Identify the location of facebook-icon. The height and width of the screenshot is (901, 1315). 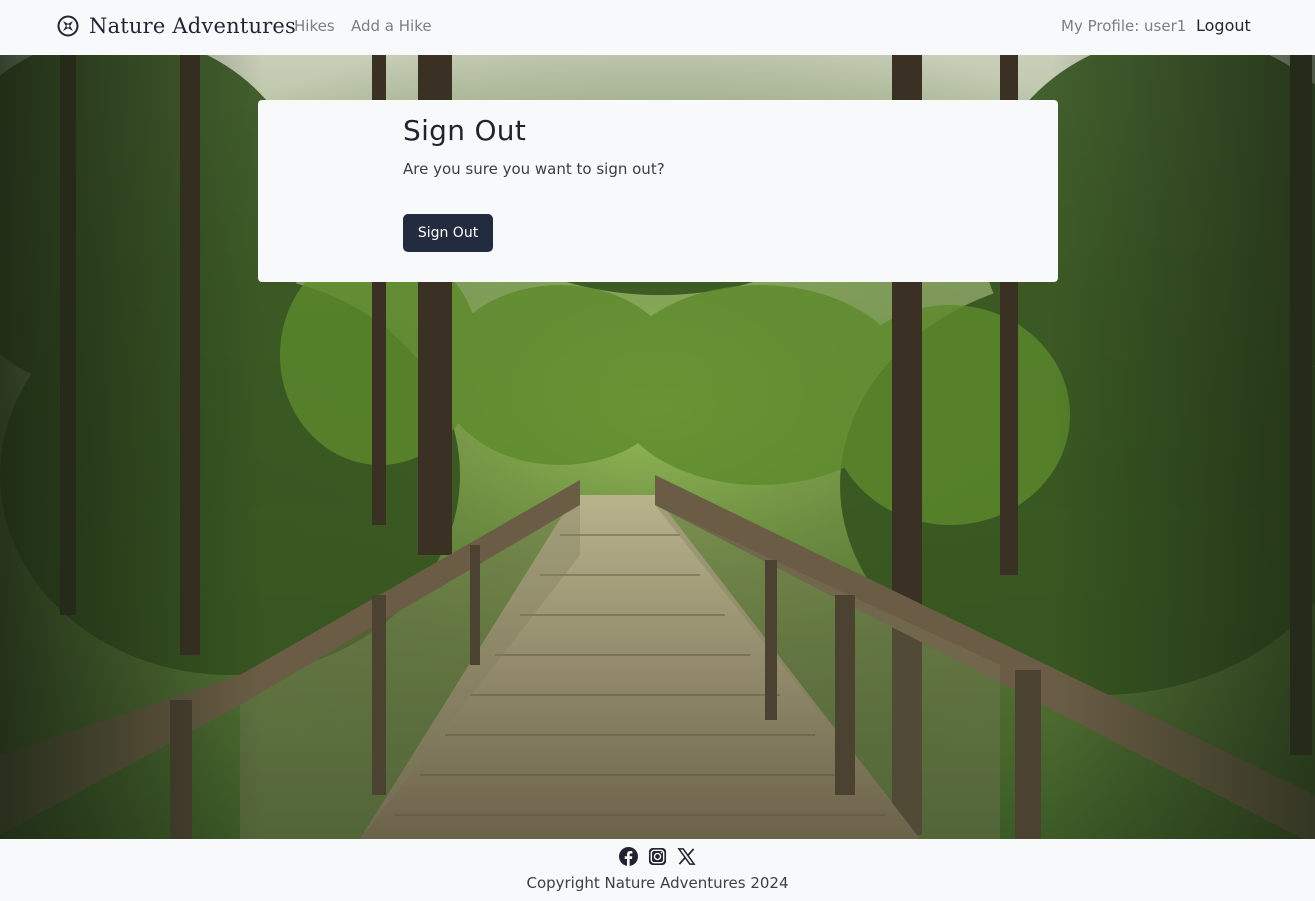
(628, 856).